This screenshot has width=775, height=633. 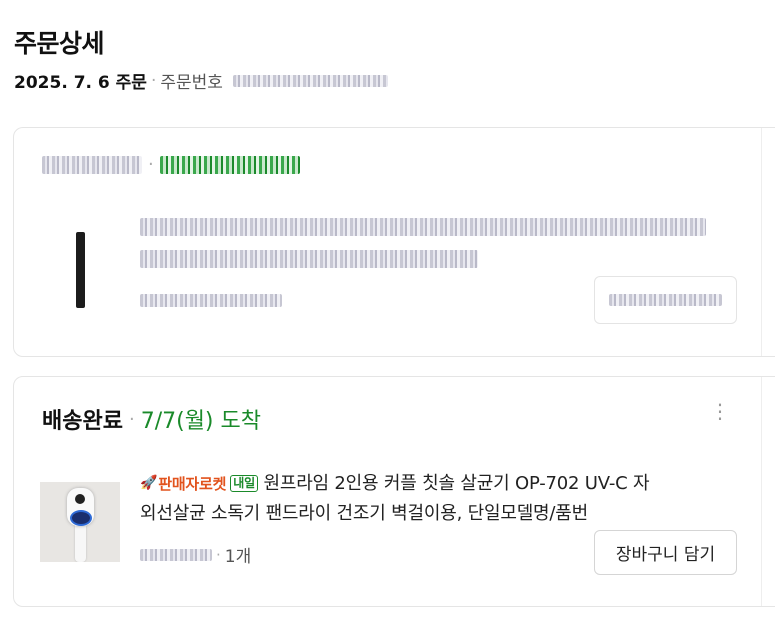 I want to click on order-meta: 2025. 7. 6 주문 · 주문번호, so click(x=201, y=80).